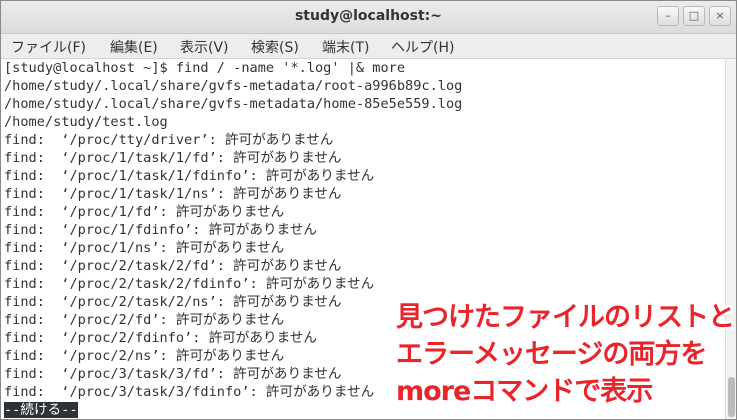 The height and width of the screenshot is (420, 737). What do you see at coordinates (730, 239) in the screenshot?
I see `terminal-scrollbar` at bounding box center [730, 239].